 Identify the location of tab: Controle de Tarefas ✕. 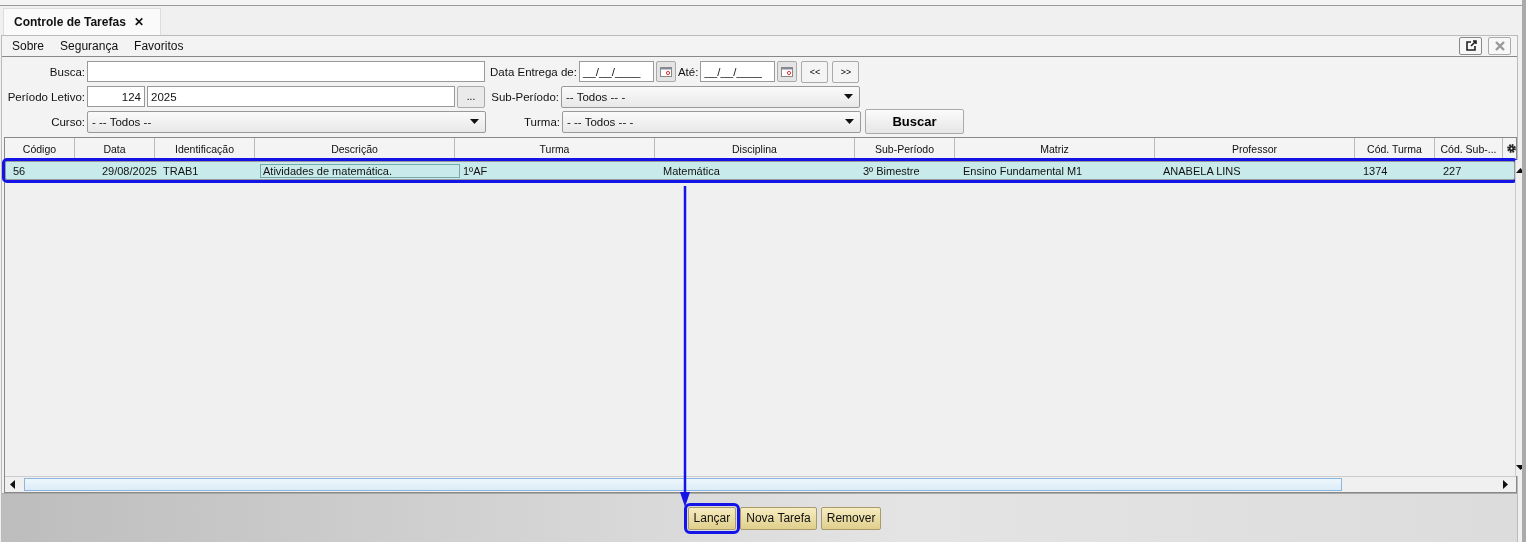
(82, 21).